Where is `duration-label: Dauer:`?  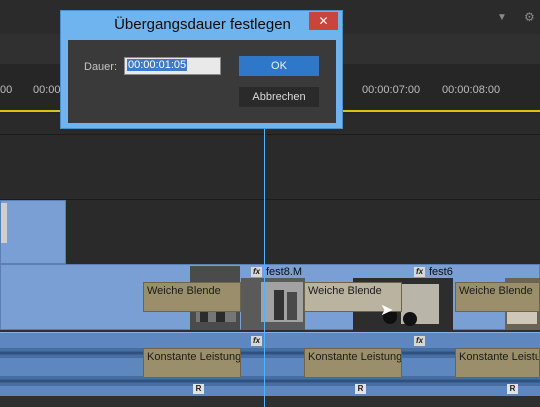
duration-label: Dauer: is located at coordinates (101, 67).